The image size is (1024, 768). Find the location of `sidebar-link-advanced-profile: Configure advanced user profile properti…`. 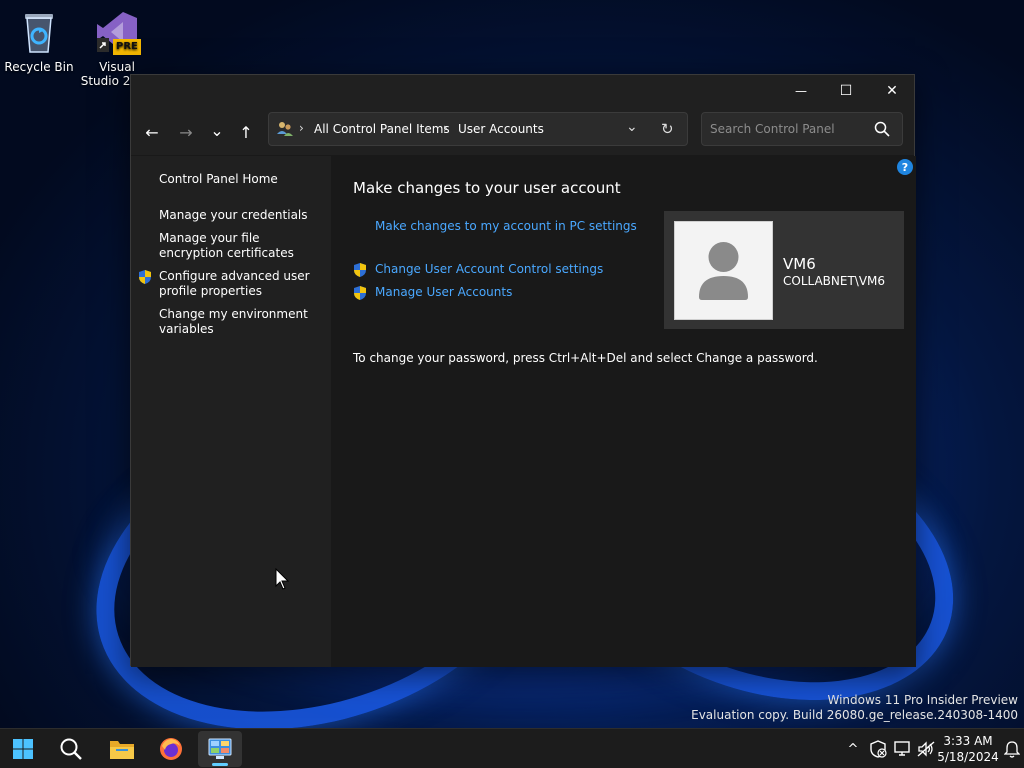

sidebar-link-advanced-profile: Configure advanced user profile properti… is located at coordinates (241, 284).